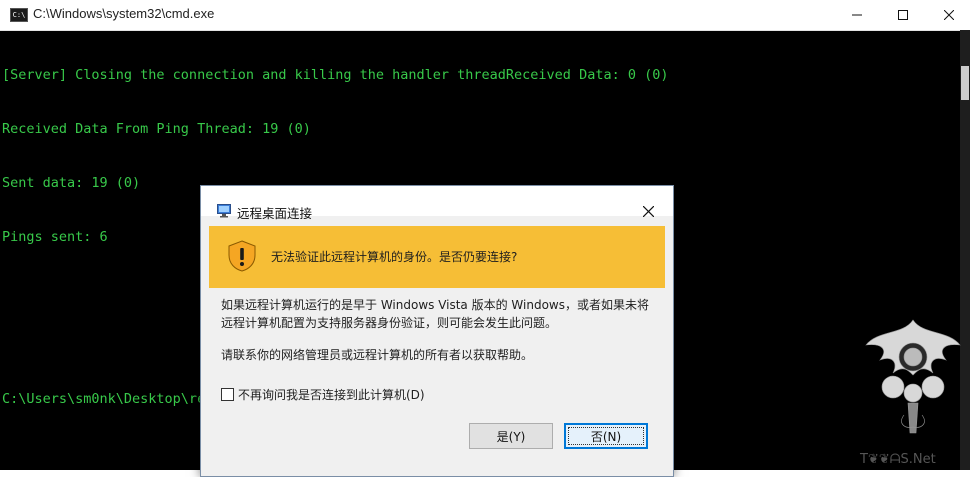  Describe the element at coordinates (19, 15) in the screenshot. I see `cmd-icon: C:\` at that location.